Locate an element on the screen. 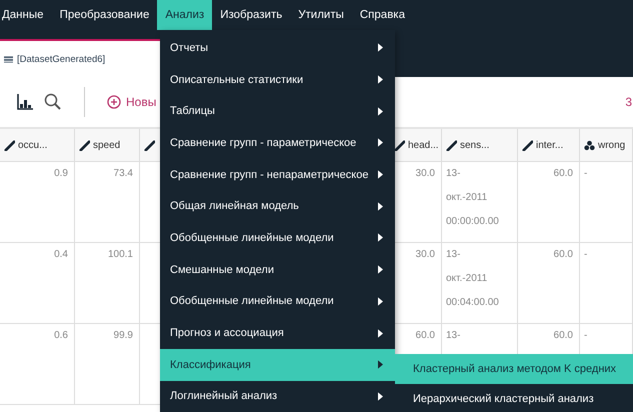  menu-item: Прогноз и ассоциация is located at coordinates (277, 333).